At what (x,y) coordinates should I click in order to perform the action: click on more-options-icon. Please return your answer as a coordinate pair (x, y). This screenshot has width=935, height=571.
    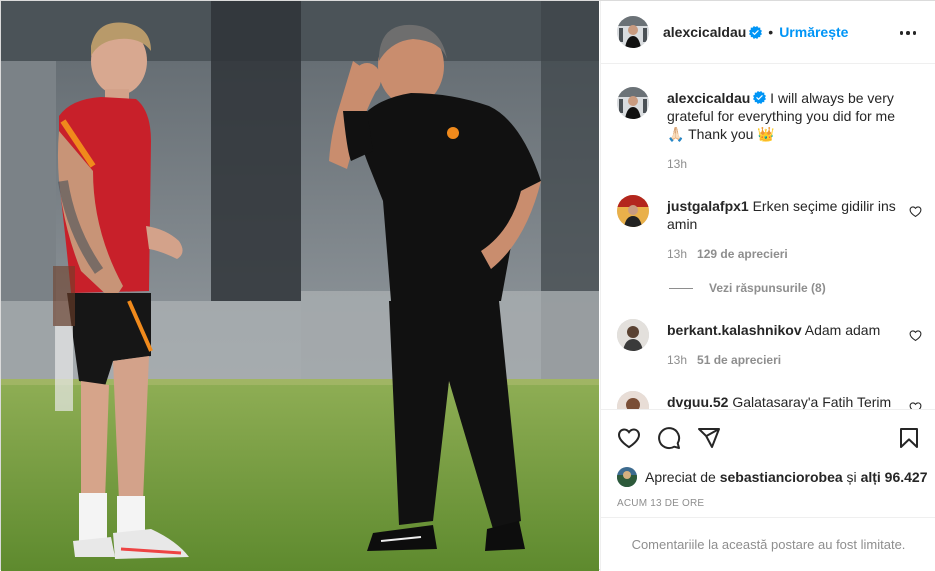
    Looking at the image, I should click on (908, 33).